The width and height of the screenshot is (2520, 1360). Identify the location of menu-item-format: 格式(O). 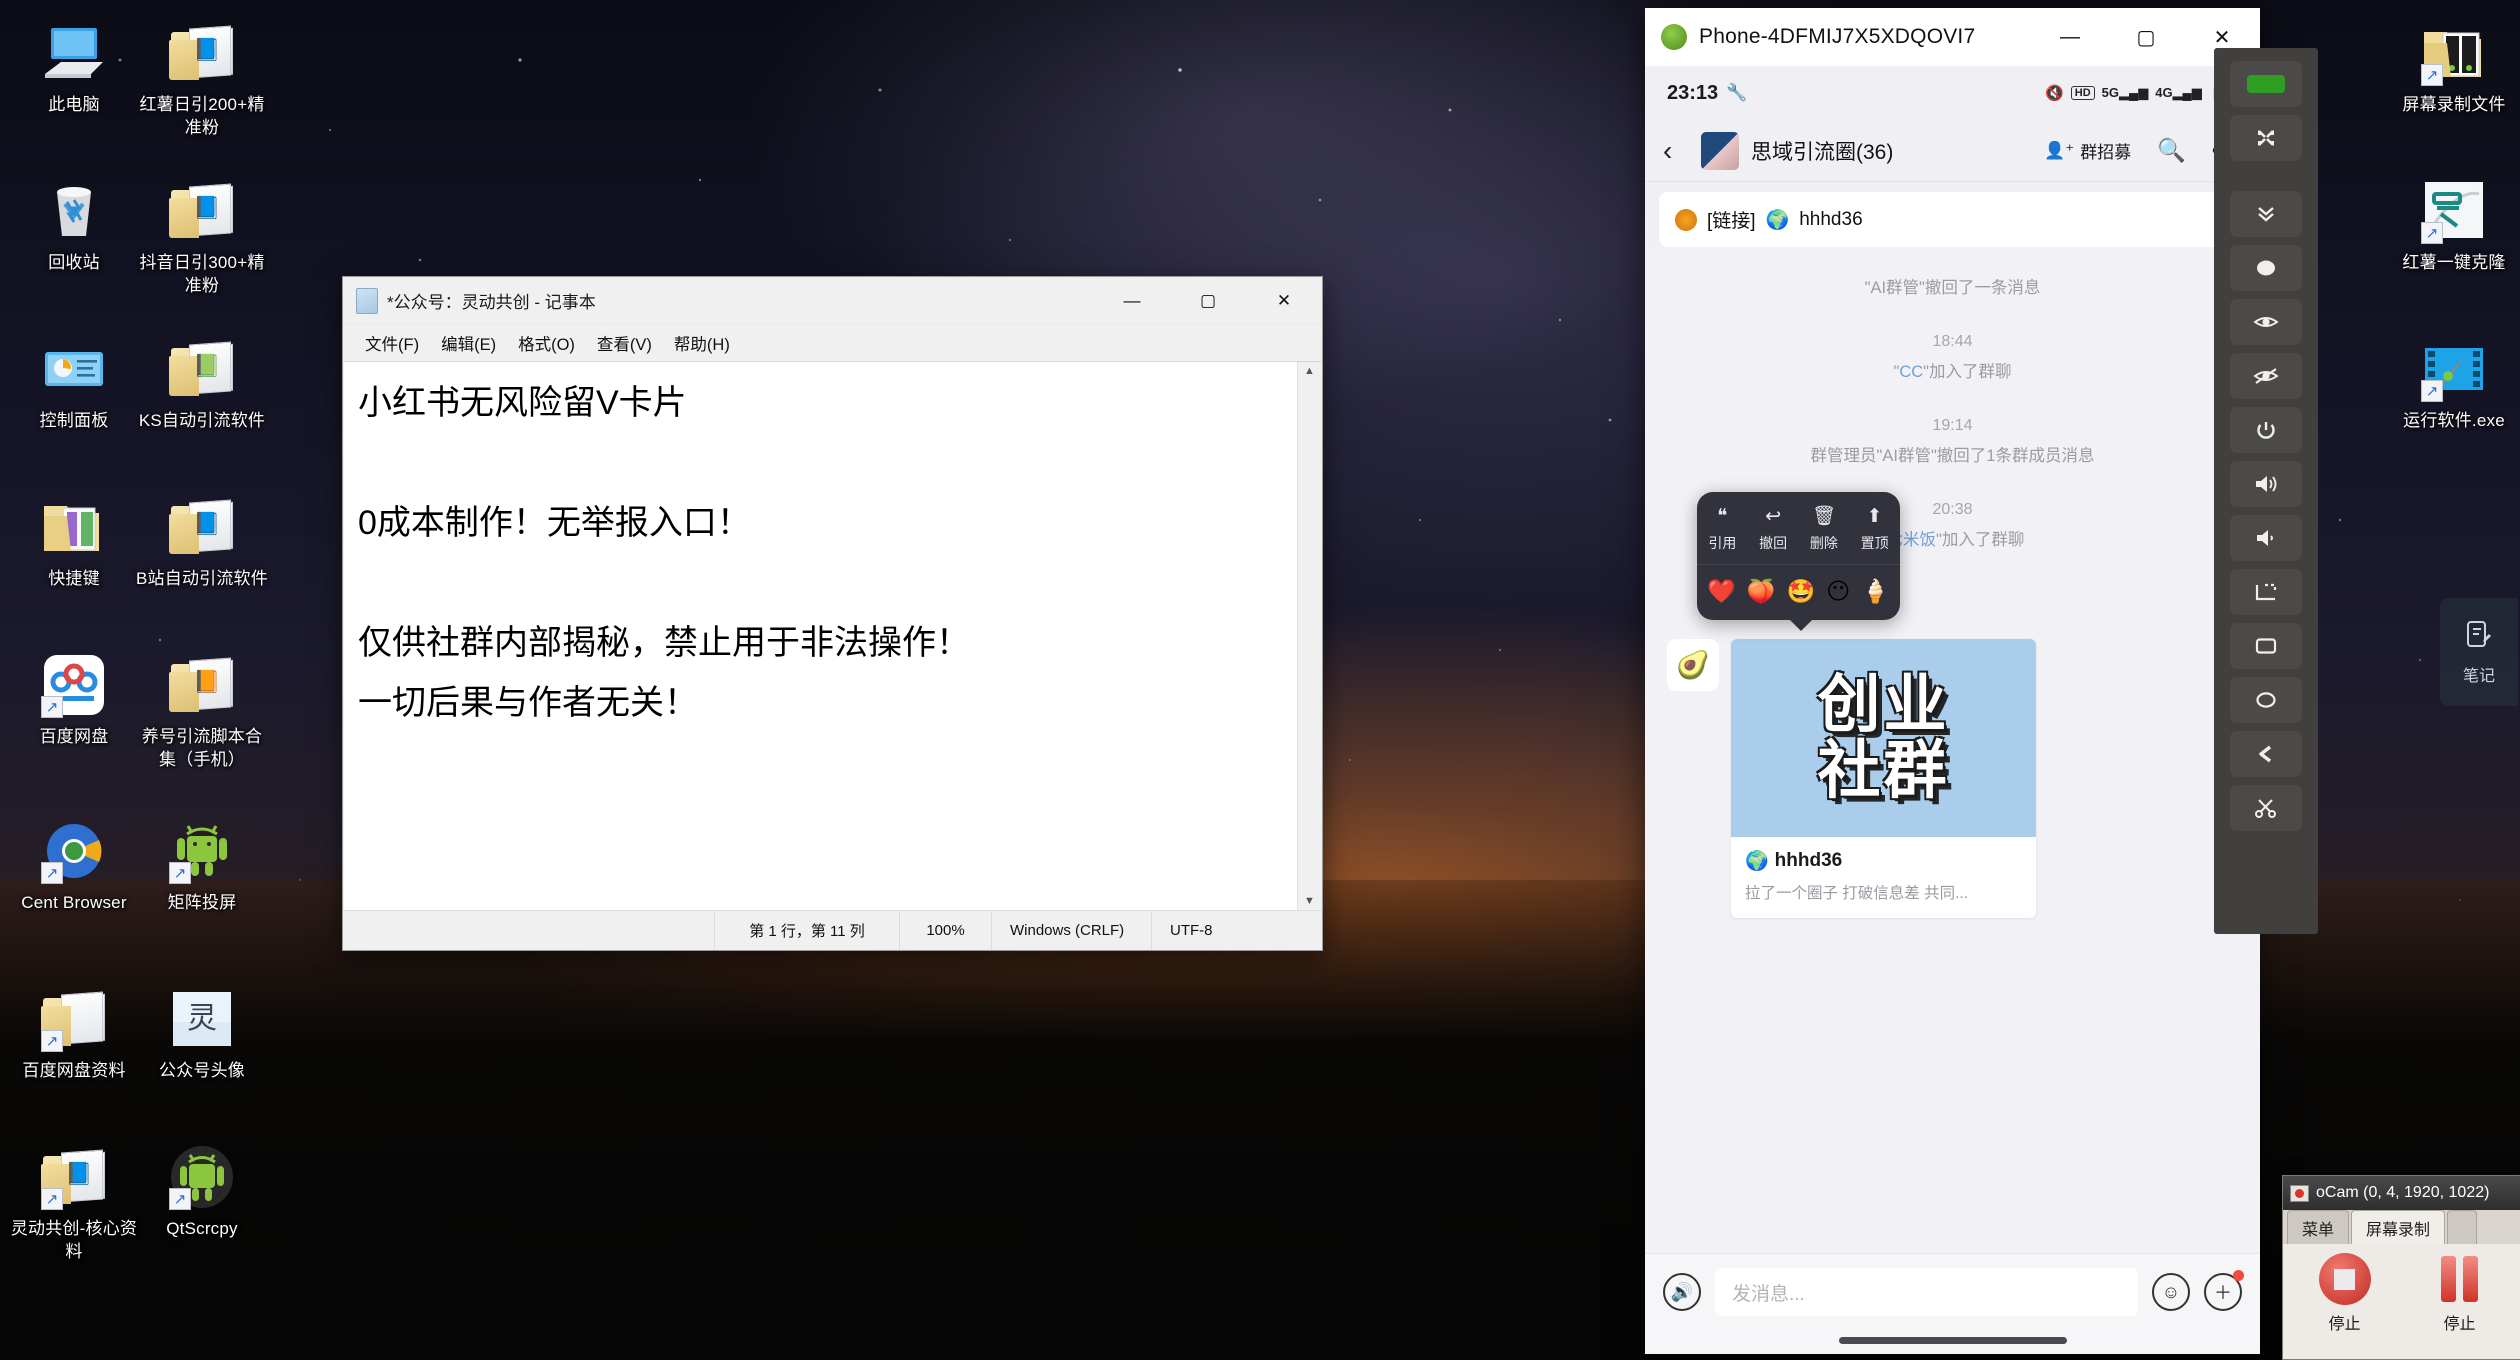
(546, 343).